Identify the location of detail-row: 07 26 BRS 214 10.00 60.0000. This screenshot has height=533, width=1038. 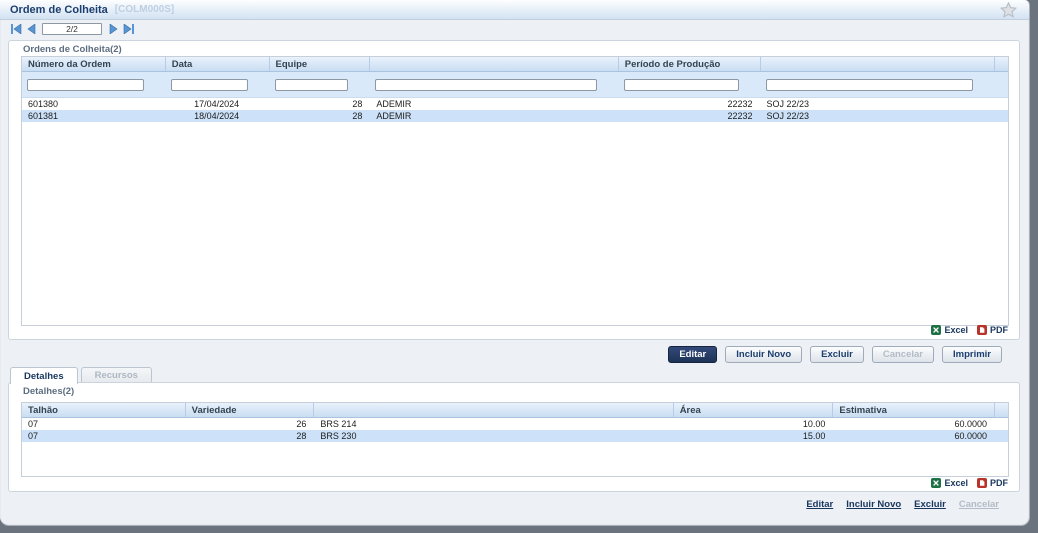
(515, 424).